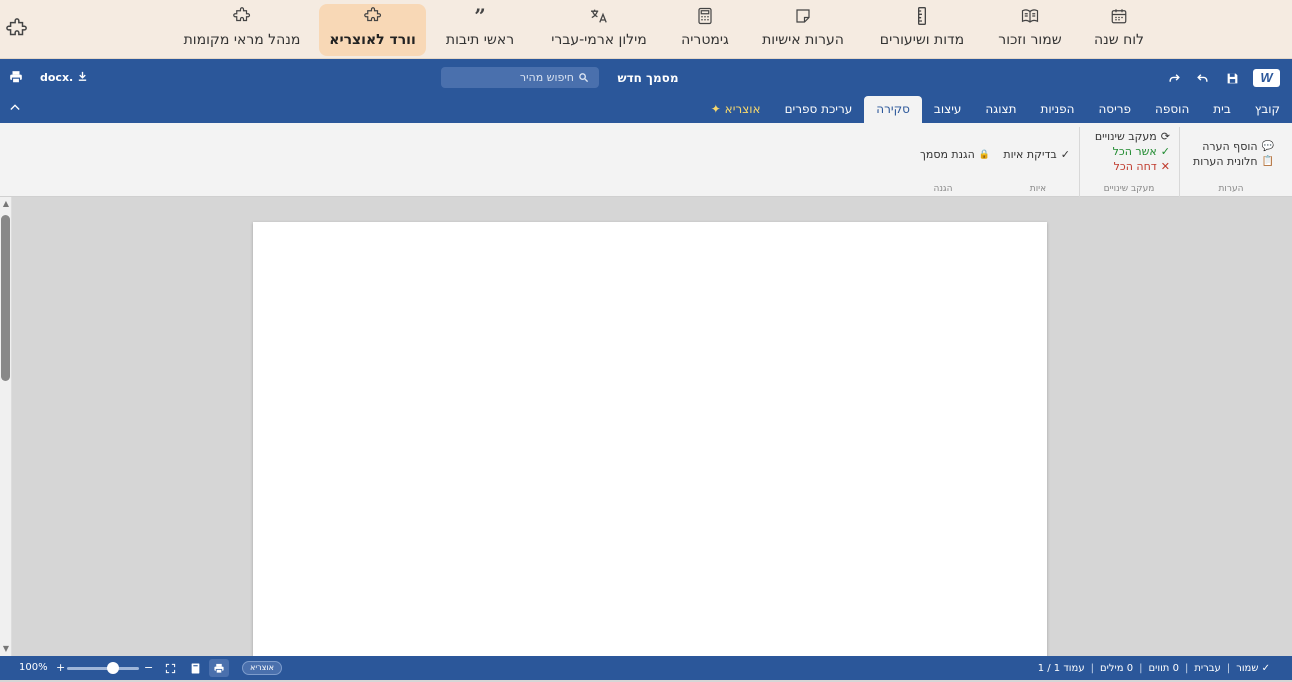 The image size is (1292, 682). I want to click on x-icon: ✕, so click(1165, 166).